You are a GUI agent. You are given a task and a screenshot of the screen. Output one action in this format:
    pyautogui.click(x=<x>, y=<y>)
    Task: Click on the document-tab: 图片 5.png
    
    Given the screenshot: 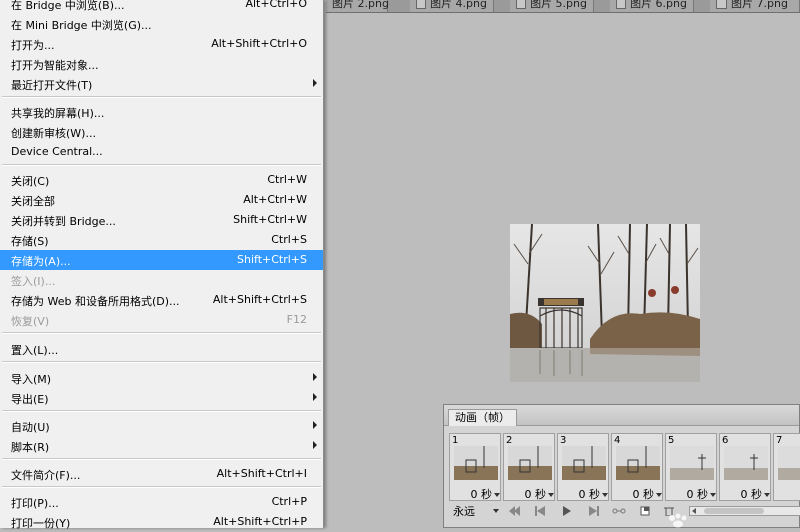 What is the action you would take?
    pyautogui.click(x=552, y=6)
    